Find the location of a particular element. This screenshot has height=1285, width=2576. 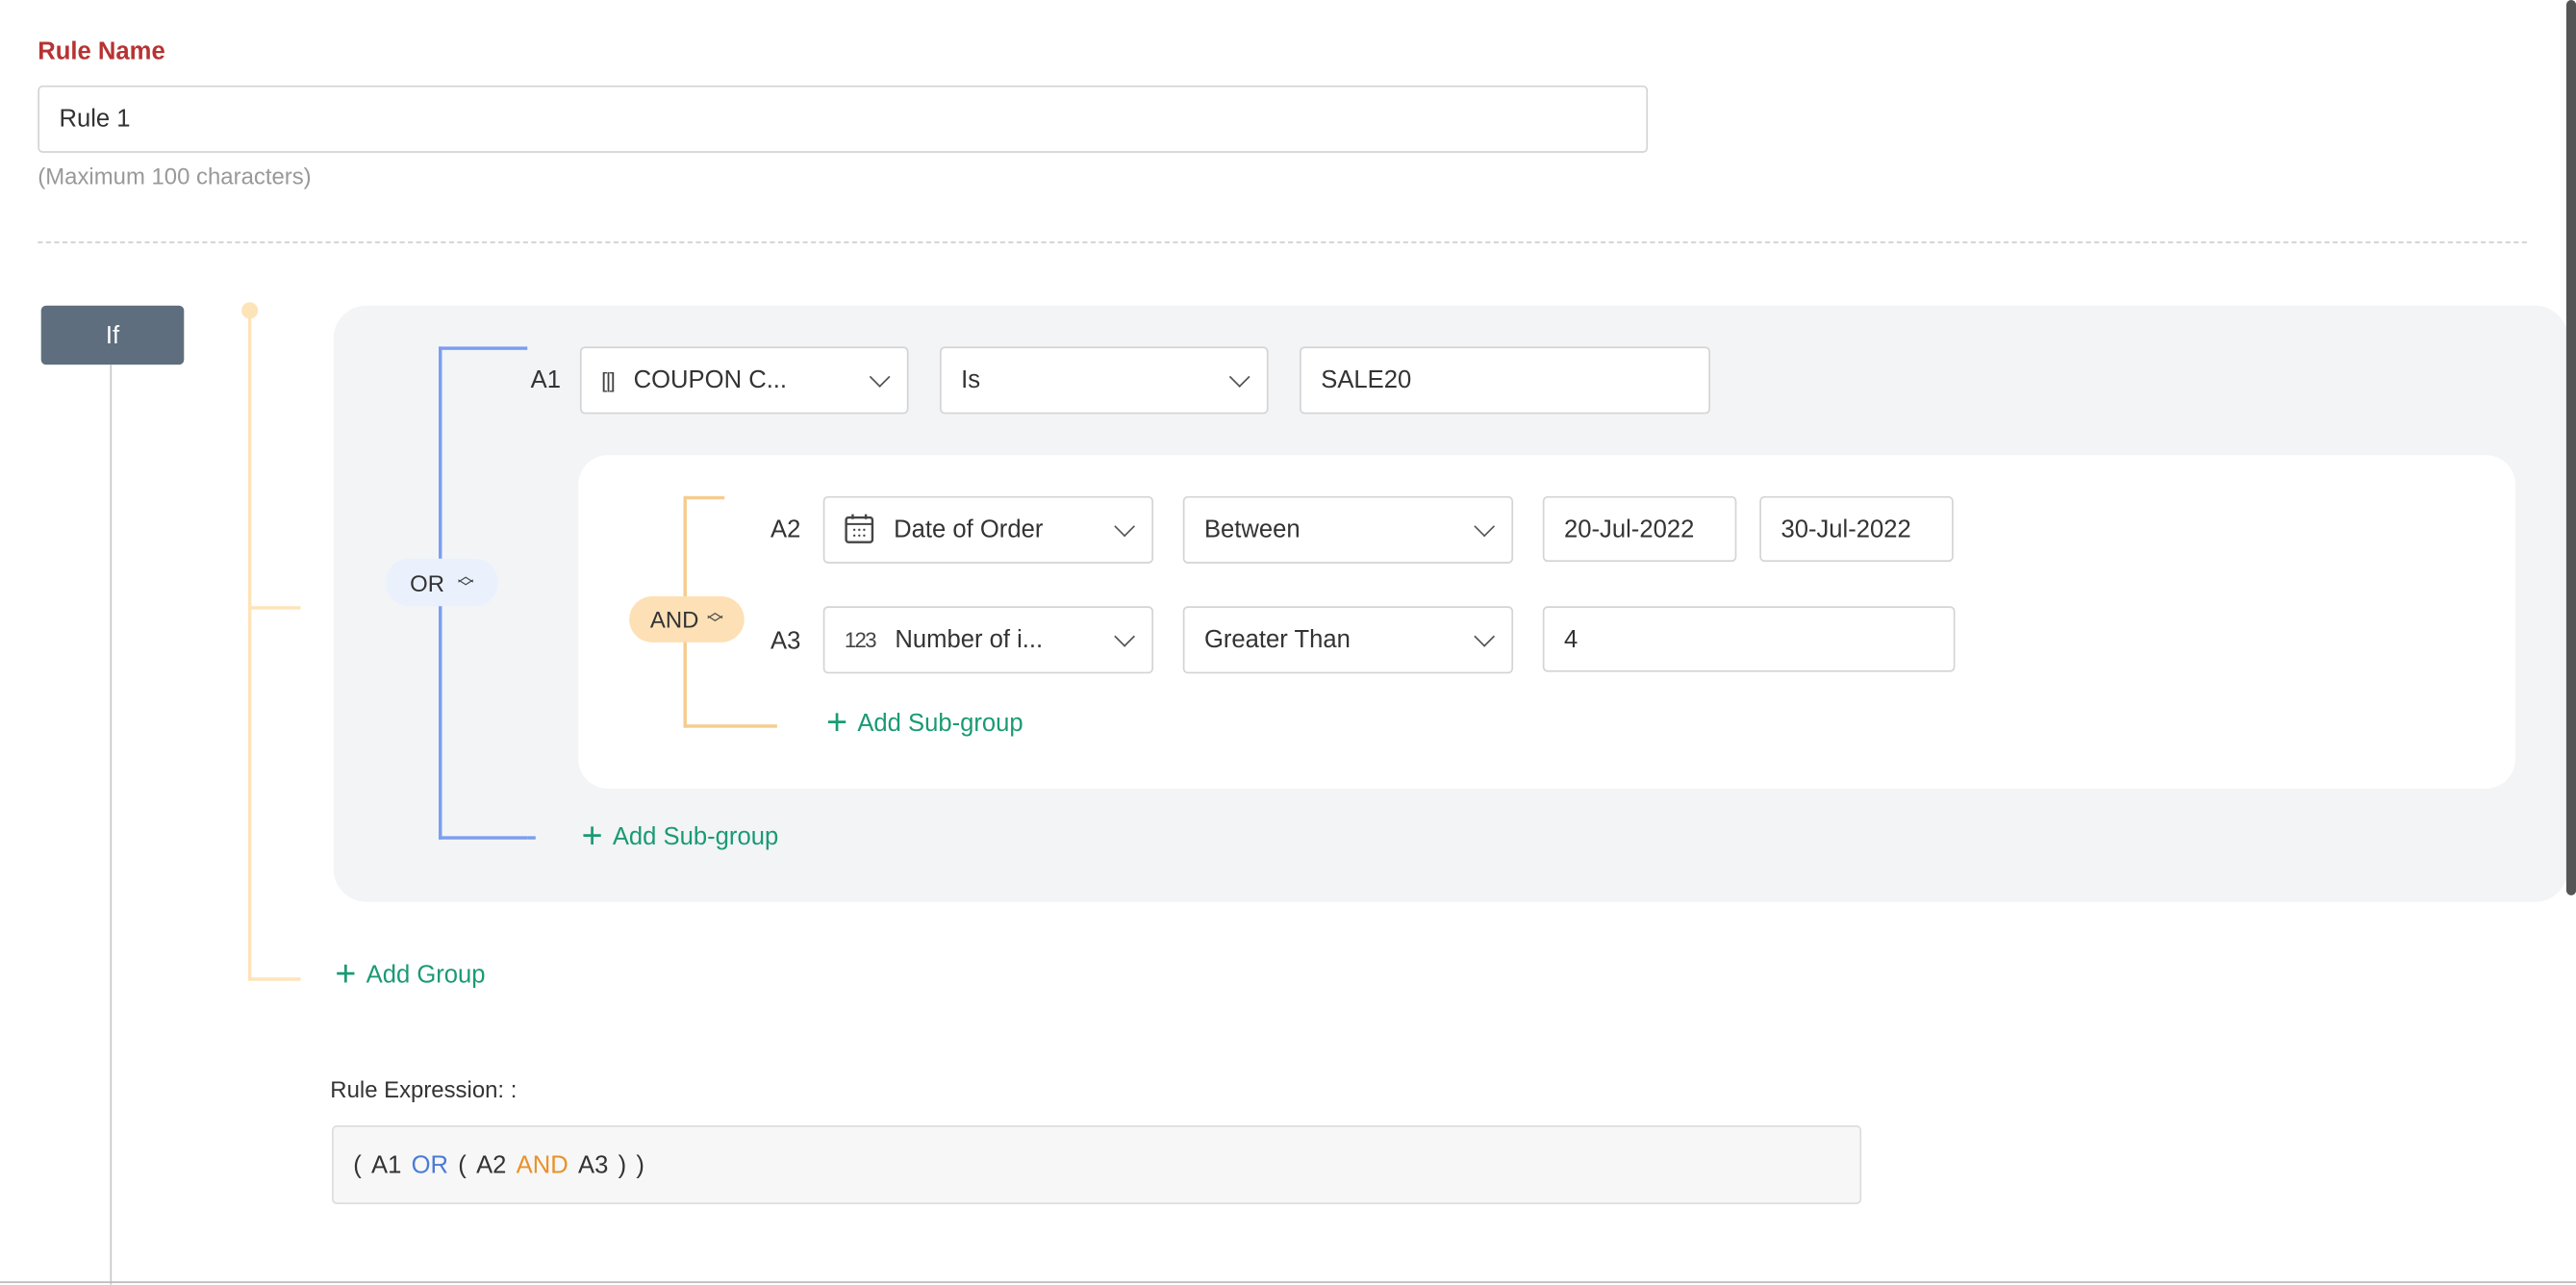

operator-value: Between is located at coordinates (1252, 530).